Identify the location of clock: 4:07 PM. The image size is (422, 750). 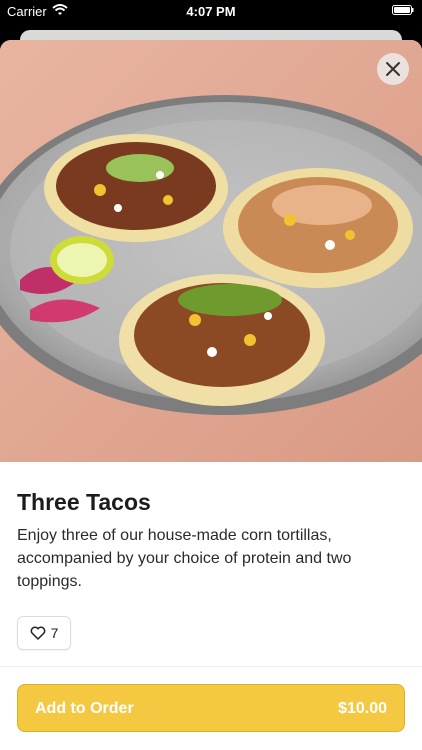
(211, 11).